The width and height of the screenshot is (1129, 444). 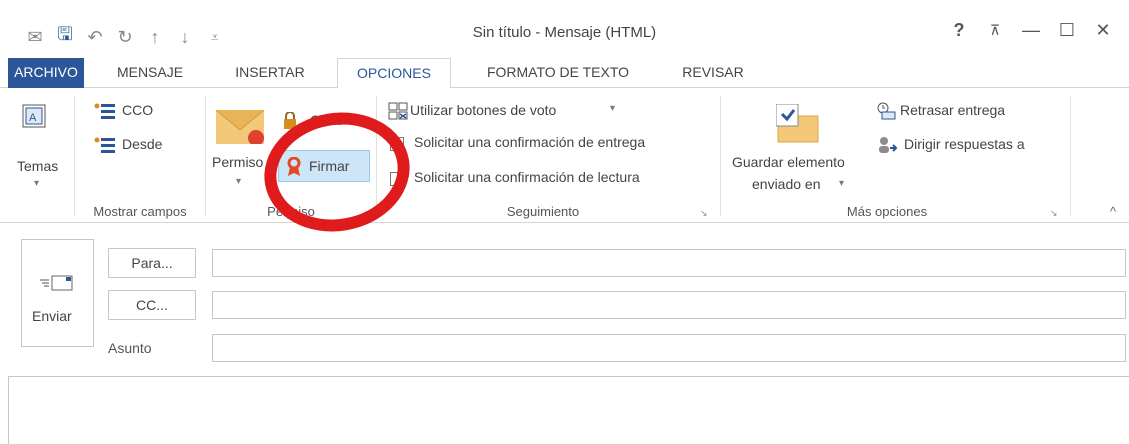 I want to click on delay-delivery-icon, so click(x=886, y=111).